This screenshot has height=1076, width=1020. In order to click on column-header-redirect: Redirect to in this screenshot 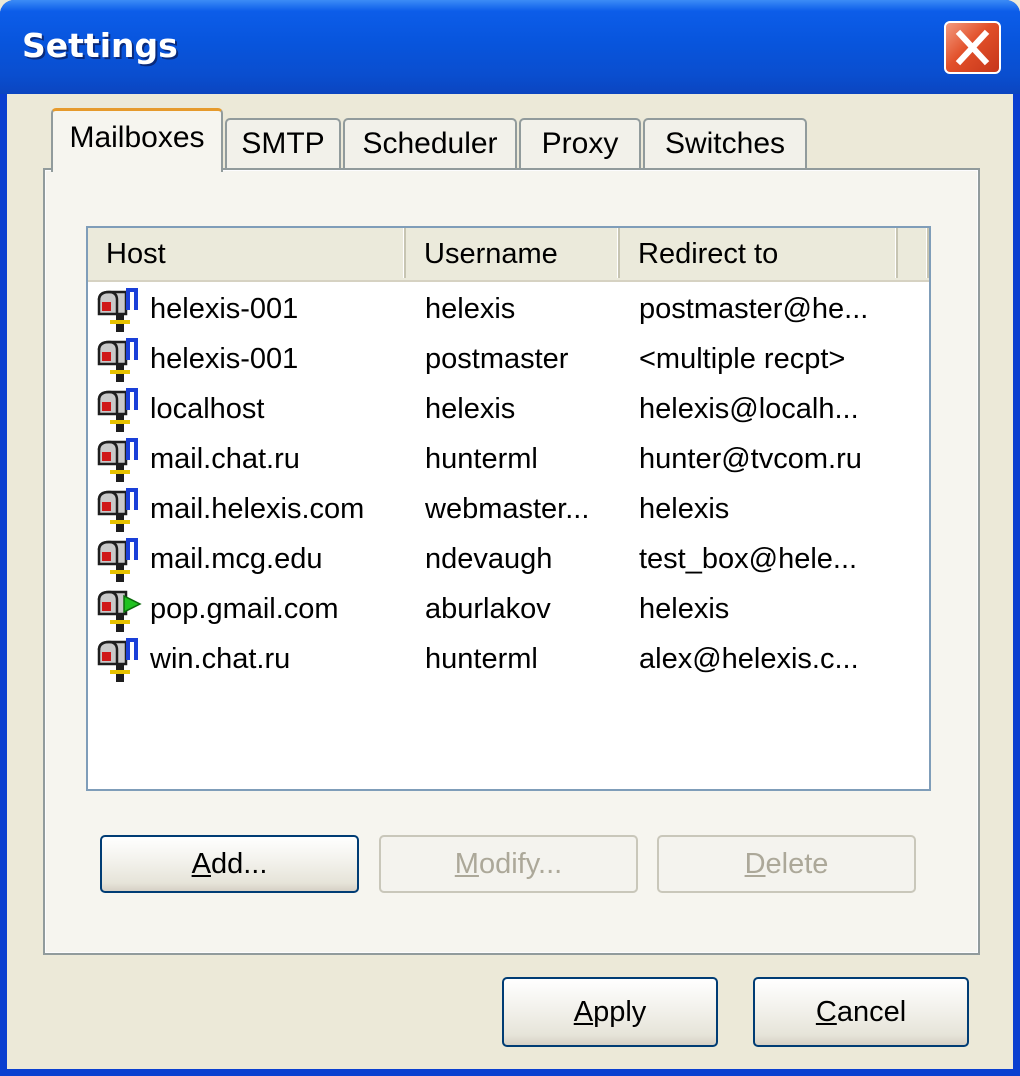, I will do `click(759, 253)`.